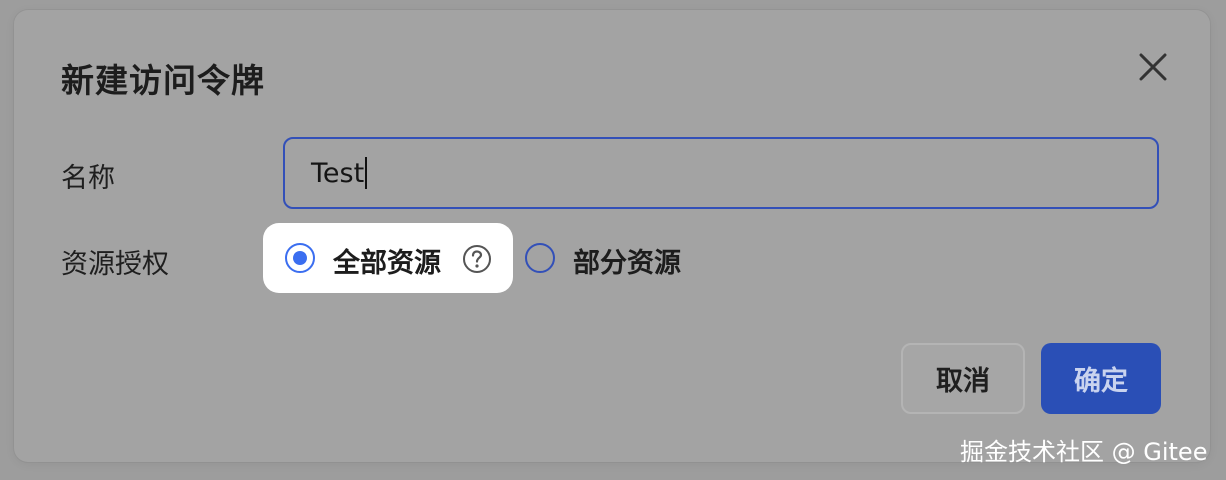 This screenshot has width=1226, height=480. Describe the element at coordinates (540, 258) in the screenshot. I see `radio-partial-resources` at that location.